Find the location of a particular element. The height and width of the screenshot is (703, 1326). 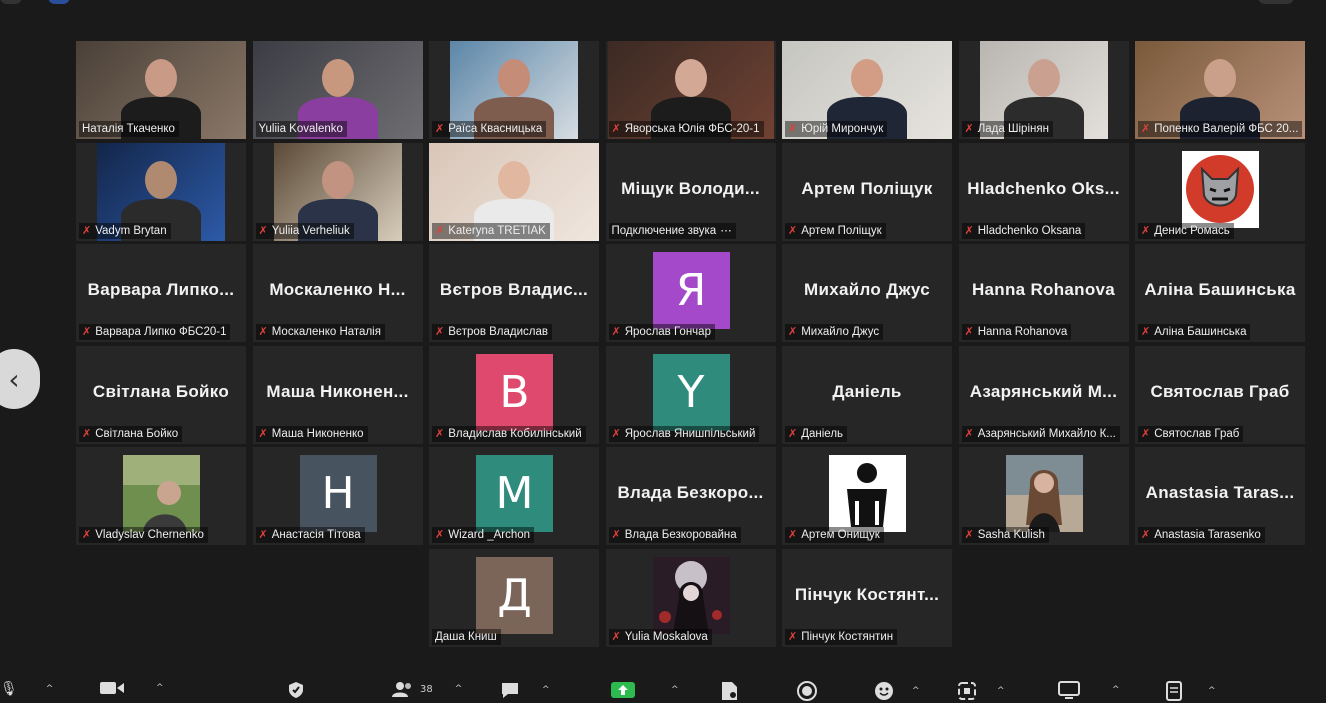

share-screen-control: ^ is located at coordinates (645, 690).